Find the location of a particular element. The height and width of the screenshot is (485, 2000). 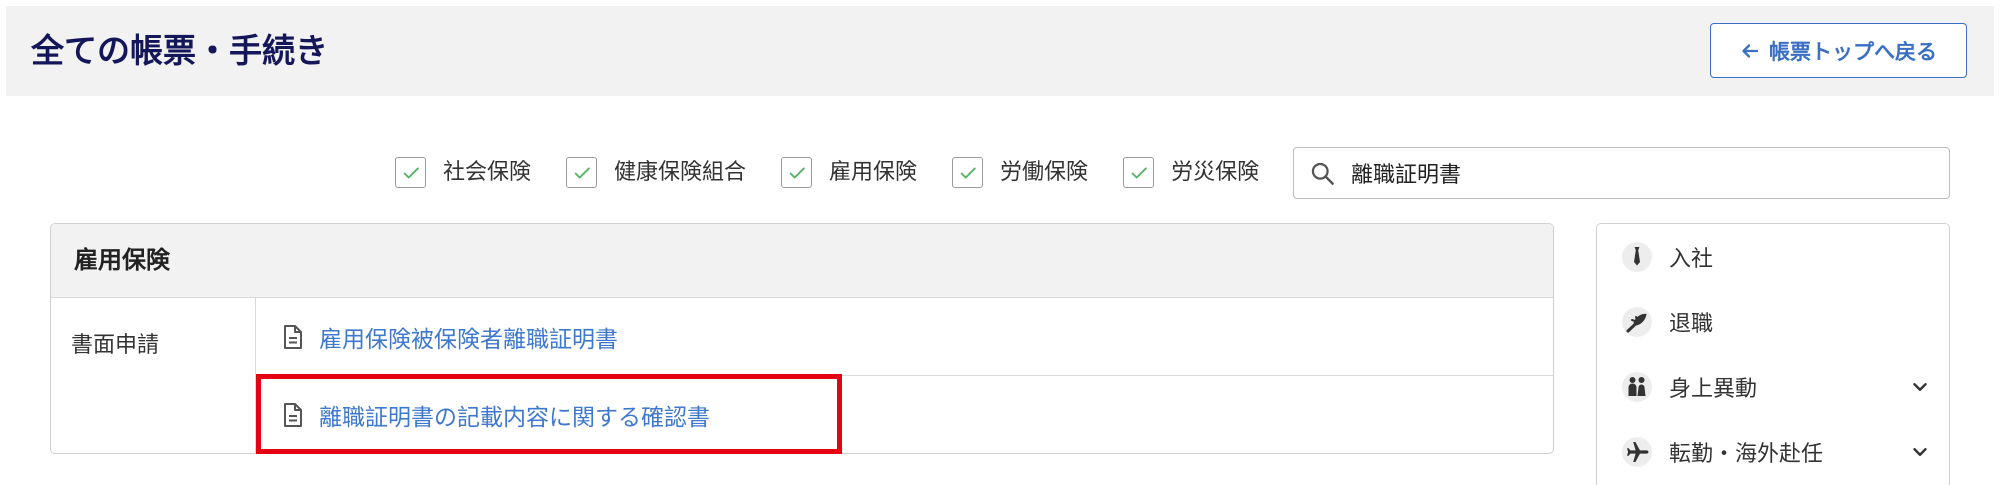

procedure-category-sidebar: 入社 退職 身上異動 転勤・海外赴任 is located at coordinates (1773, 354).